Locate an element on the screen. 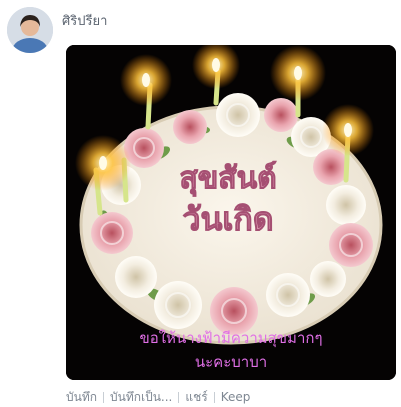 The width and height of the screenshot is (401, 407). keep-action: Keep is located at coordinates (236, 397).